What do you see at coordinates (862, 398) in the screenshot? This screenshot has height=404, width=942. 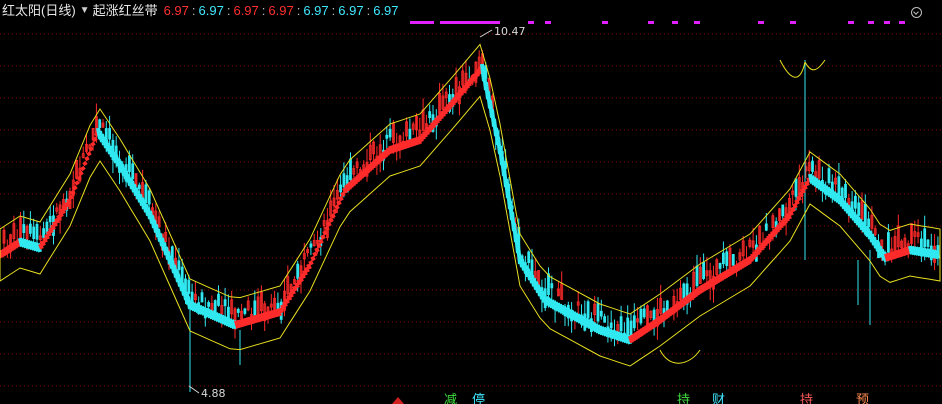 I see `signal-label-yu: 预` at bounding box center [862, 398].